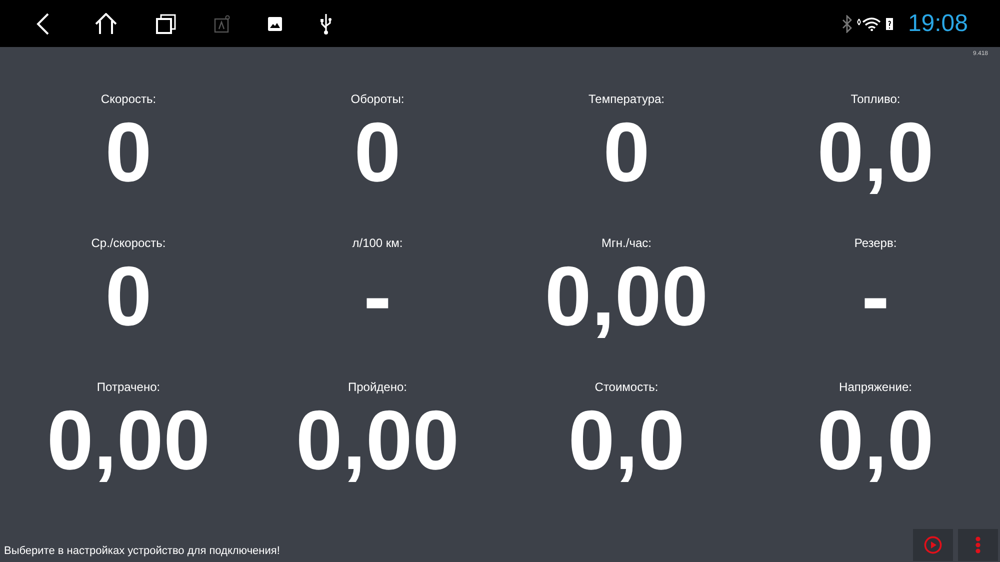  What do you see at coordinates (275, 23) in the screenshot?
I see `image-icon` at bounding box center [275, 23].